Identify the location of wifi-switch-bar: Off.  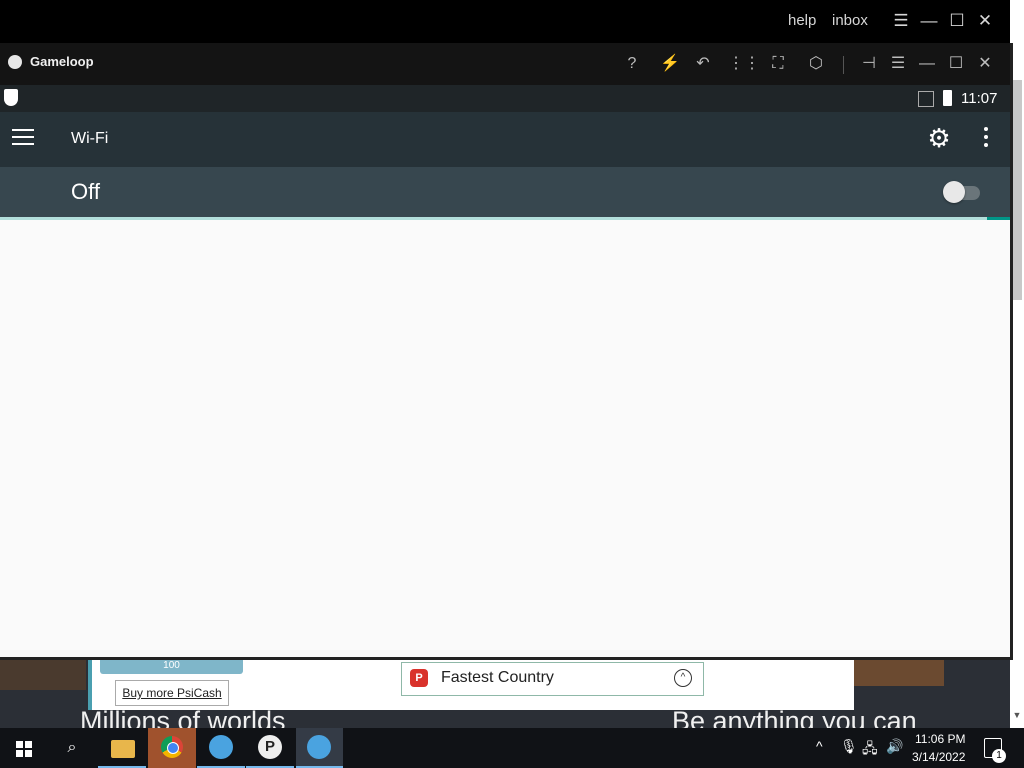
(505, 192).